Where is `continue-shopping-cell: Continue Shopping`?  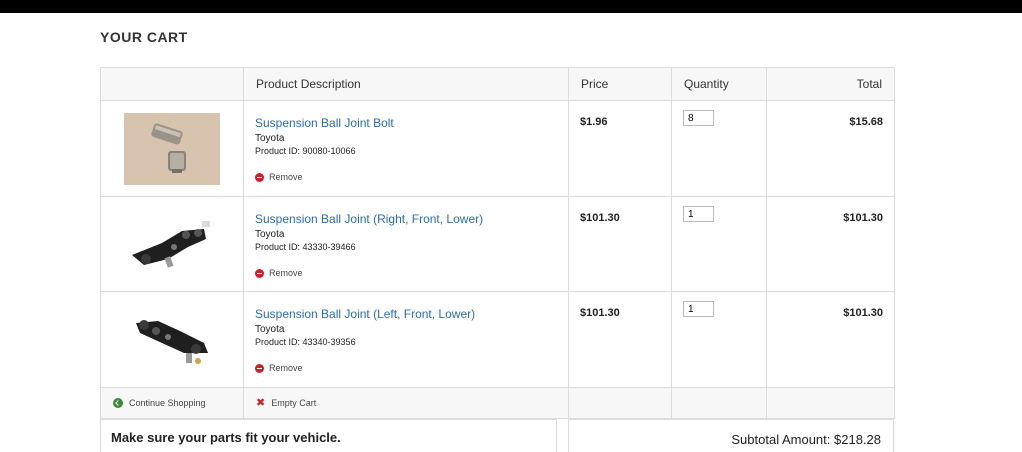 continue-shopping-cell: Continue Shopping is located at coordinates (172, 403).